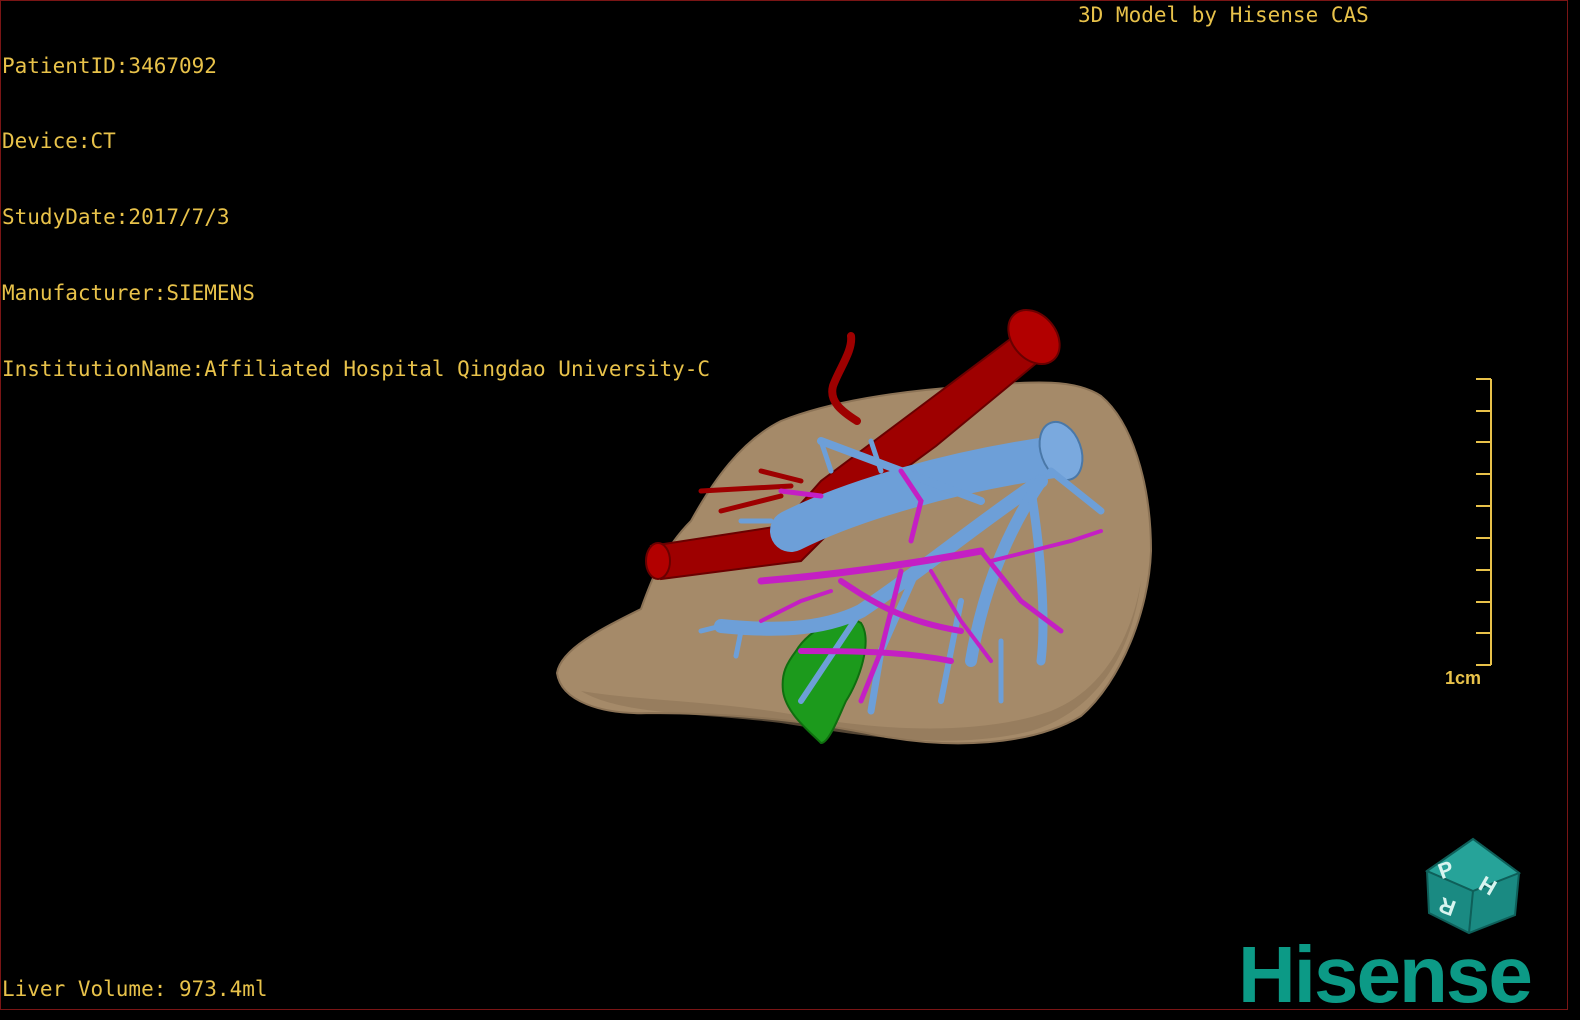  Describe the element at coordinates (135, 989) in the screenshot. I see `liver-volume: Liver Volume: 973.4ml` at that location.